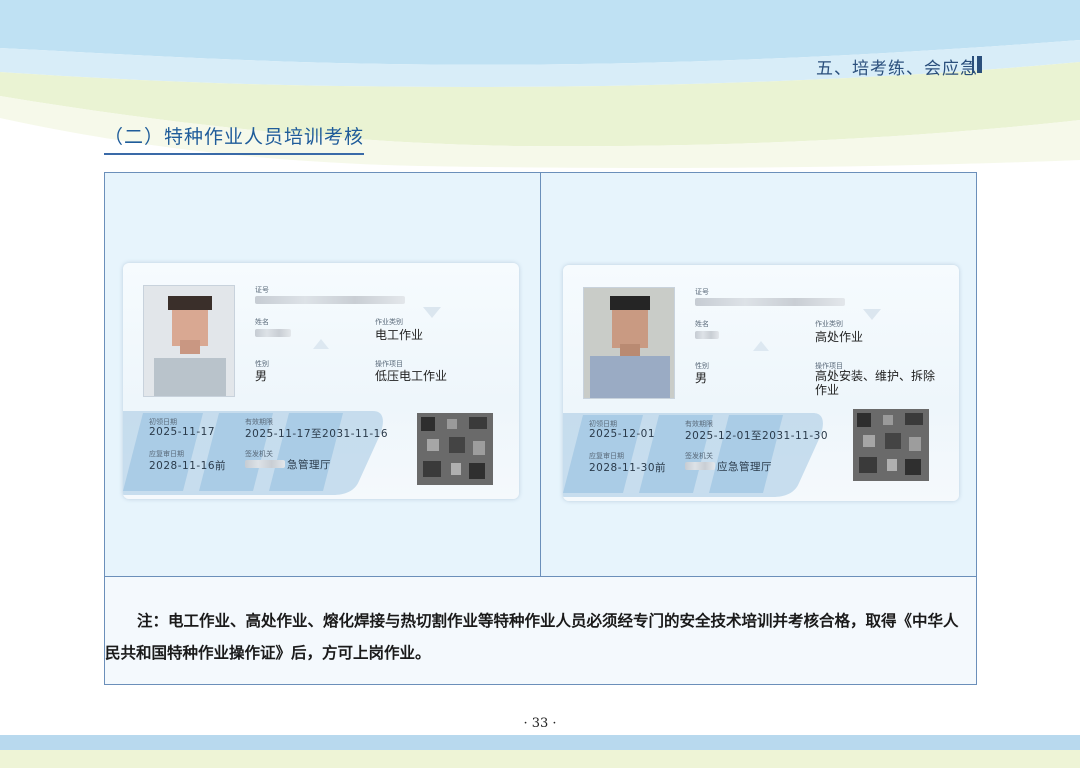 This screenshot has width=1080, height=768. I want to click on issue-date-value: 2025-11-17, so click(182, 432).